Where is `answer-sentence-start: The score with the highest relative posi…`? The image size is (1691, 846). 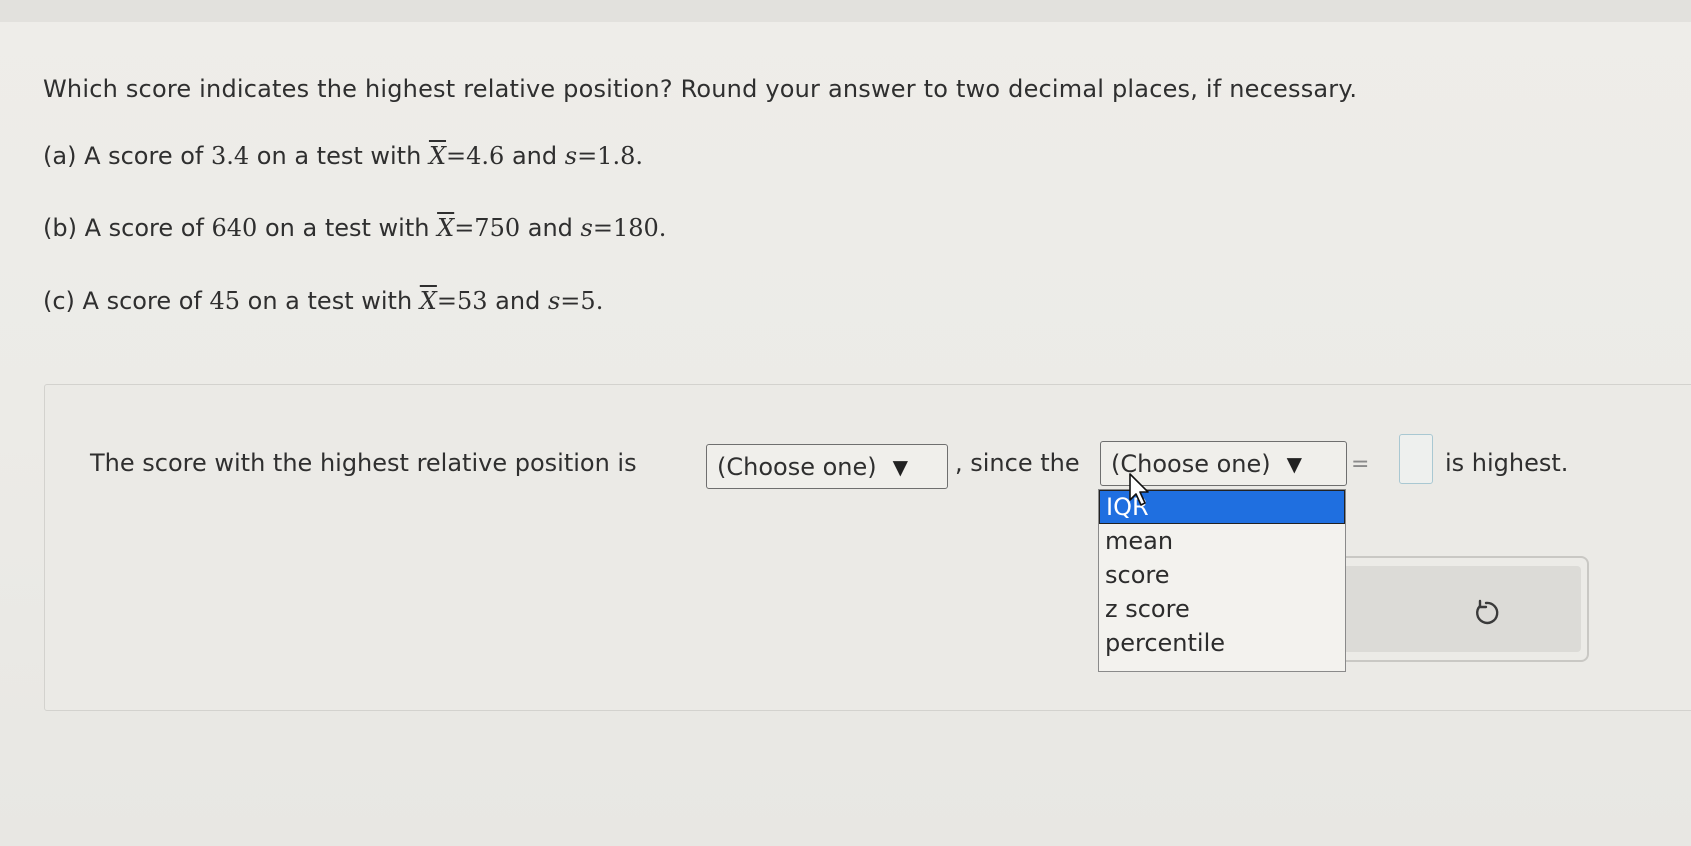
answer-sentence-start: The score with the highest relative posi… is located at coordinates (363, 463).